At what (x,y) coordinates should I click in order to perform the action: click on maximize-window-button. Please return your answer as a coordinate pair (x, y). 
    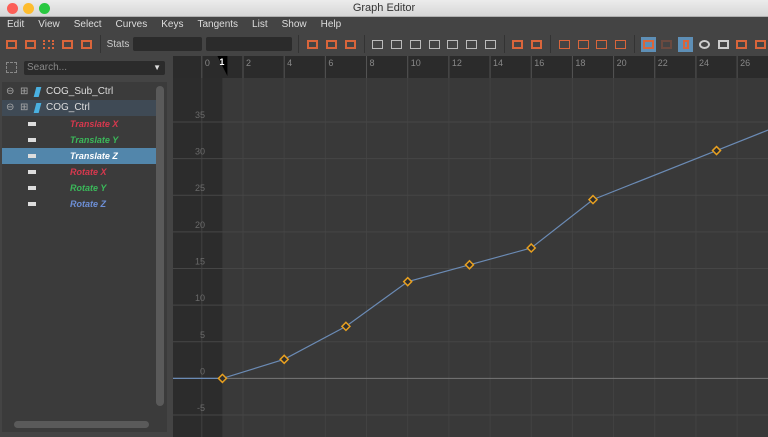
    Looking at the image, I should click on (44, 8).